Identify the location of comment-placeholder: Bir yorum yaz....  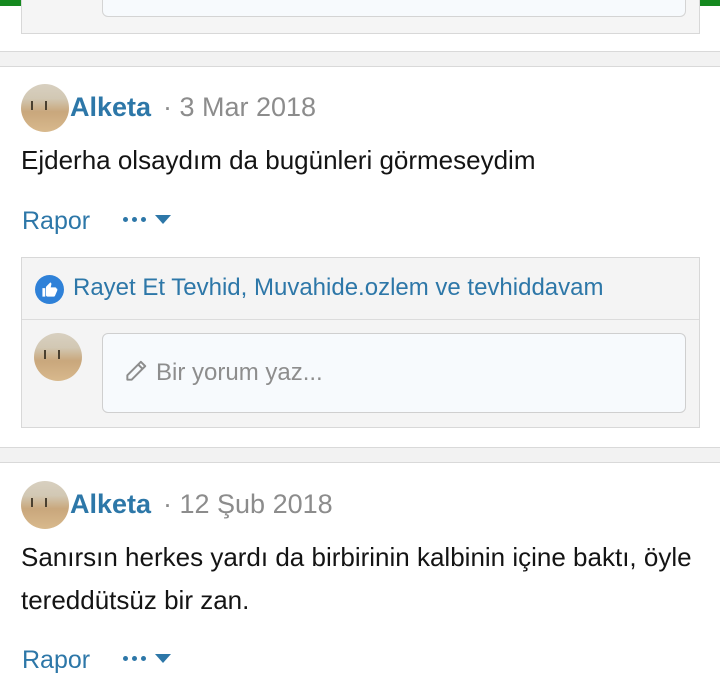
(239, 372).